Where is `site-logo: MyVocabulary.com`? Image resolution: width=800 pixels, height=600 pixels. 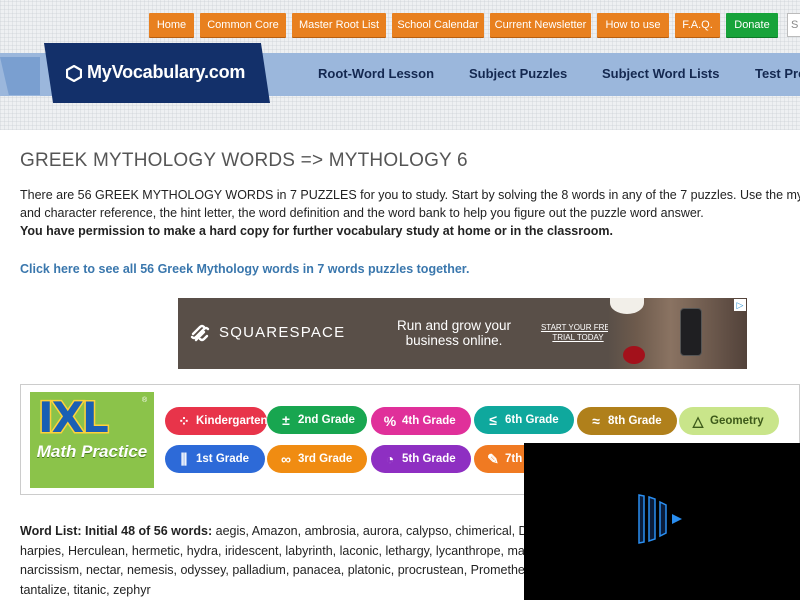
site-logo: MyVocabulary.com is located at coordinates (157, 73).